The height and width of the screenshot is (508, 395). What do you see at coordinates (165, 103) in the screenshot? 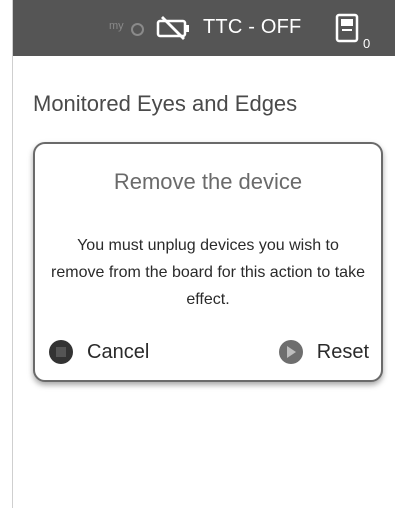
I see `page-title: Monitored Eyes and Edges` at bounding box center [165, 103].